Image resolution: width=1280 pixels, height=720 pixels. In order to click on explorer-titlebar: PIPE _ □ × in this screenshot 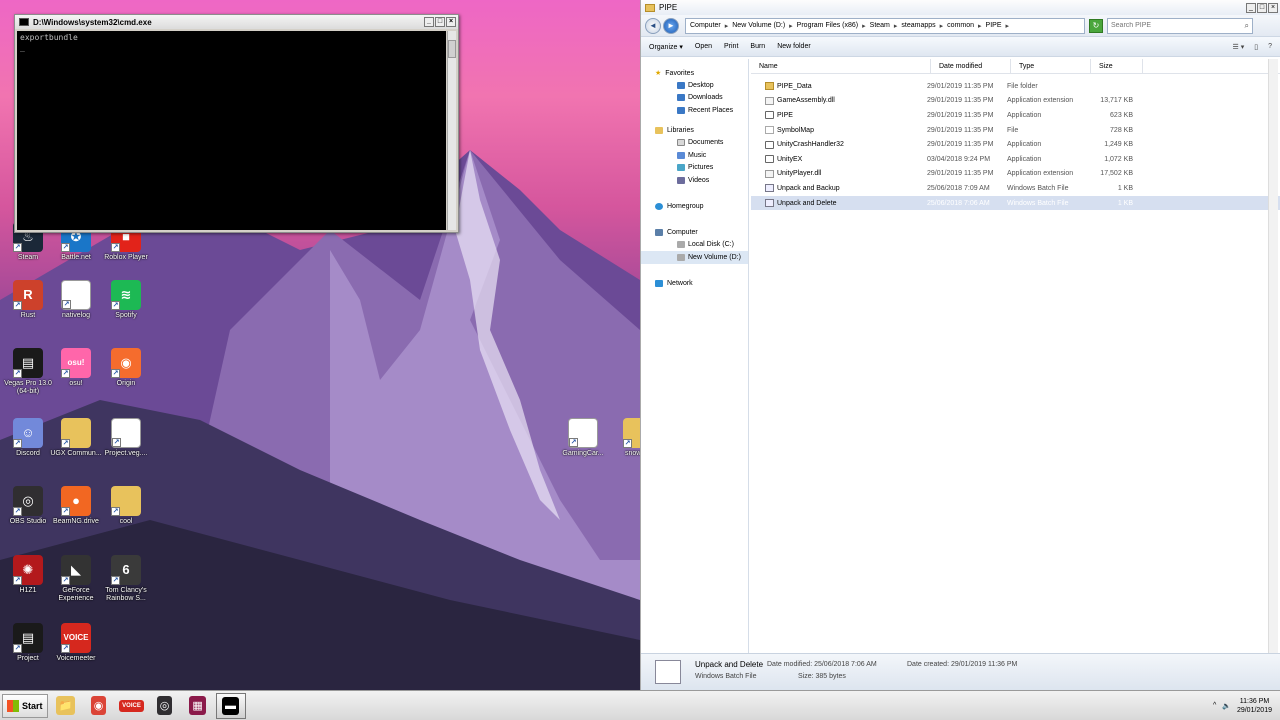, I will do `click(960, 7)`.